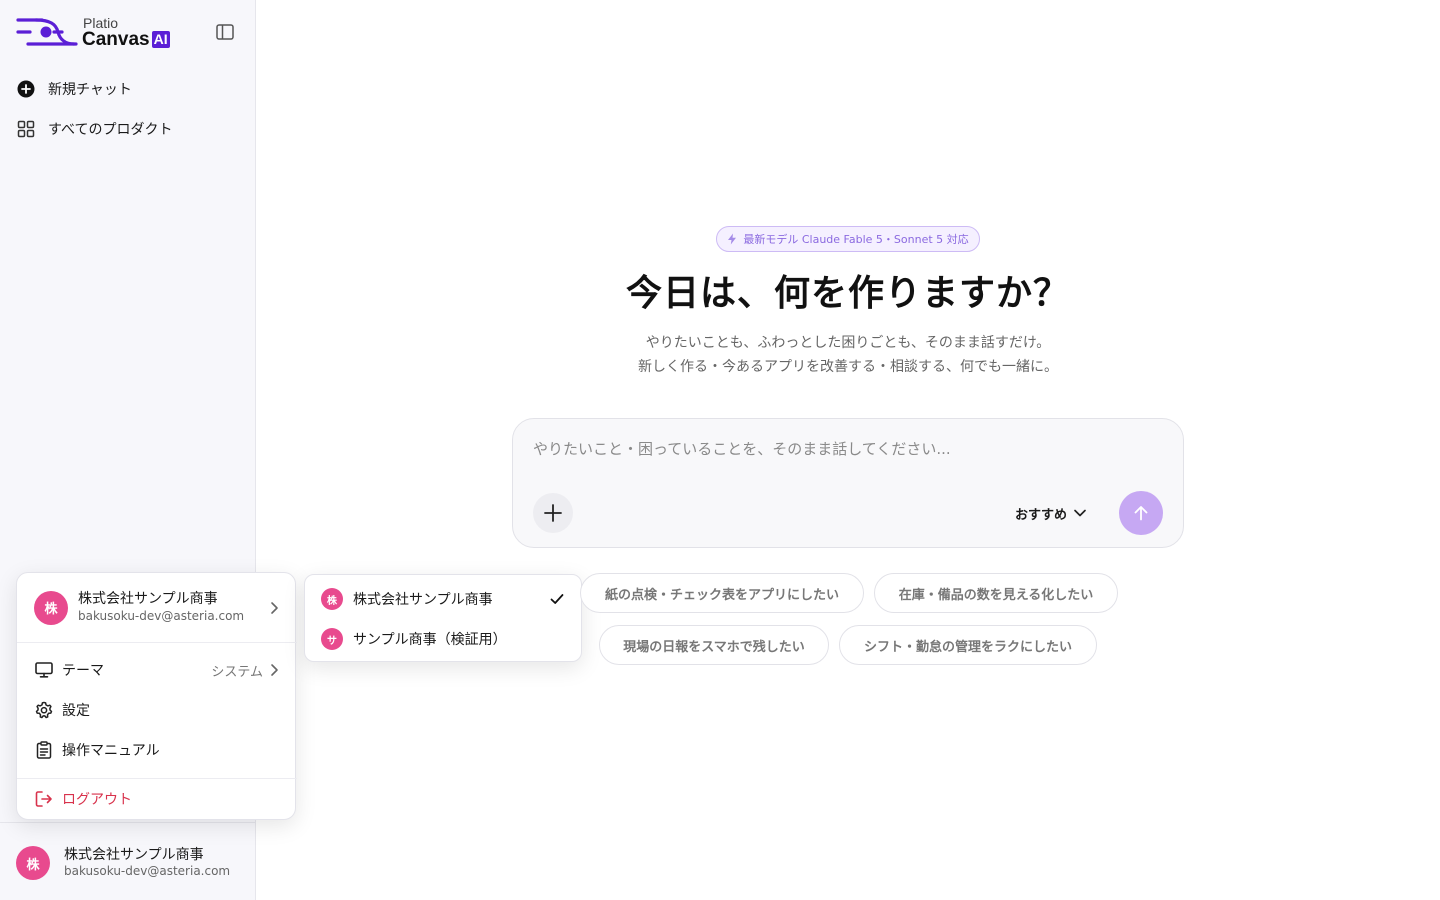 This screenshot has width=1440, height=900. What do you see at coordinates (47, 32) in the screenshot?
I see `logo-mark-icon` at bounding box center [47, 32].